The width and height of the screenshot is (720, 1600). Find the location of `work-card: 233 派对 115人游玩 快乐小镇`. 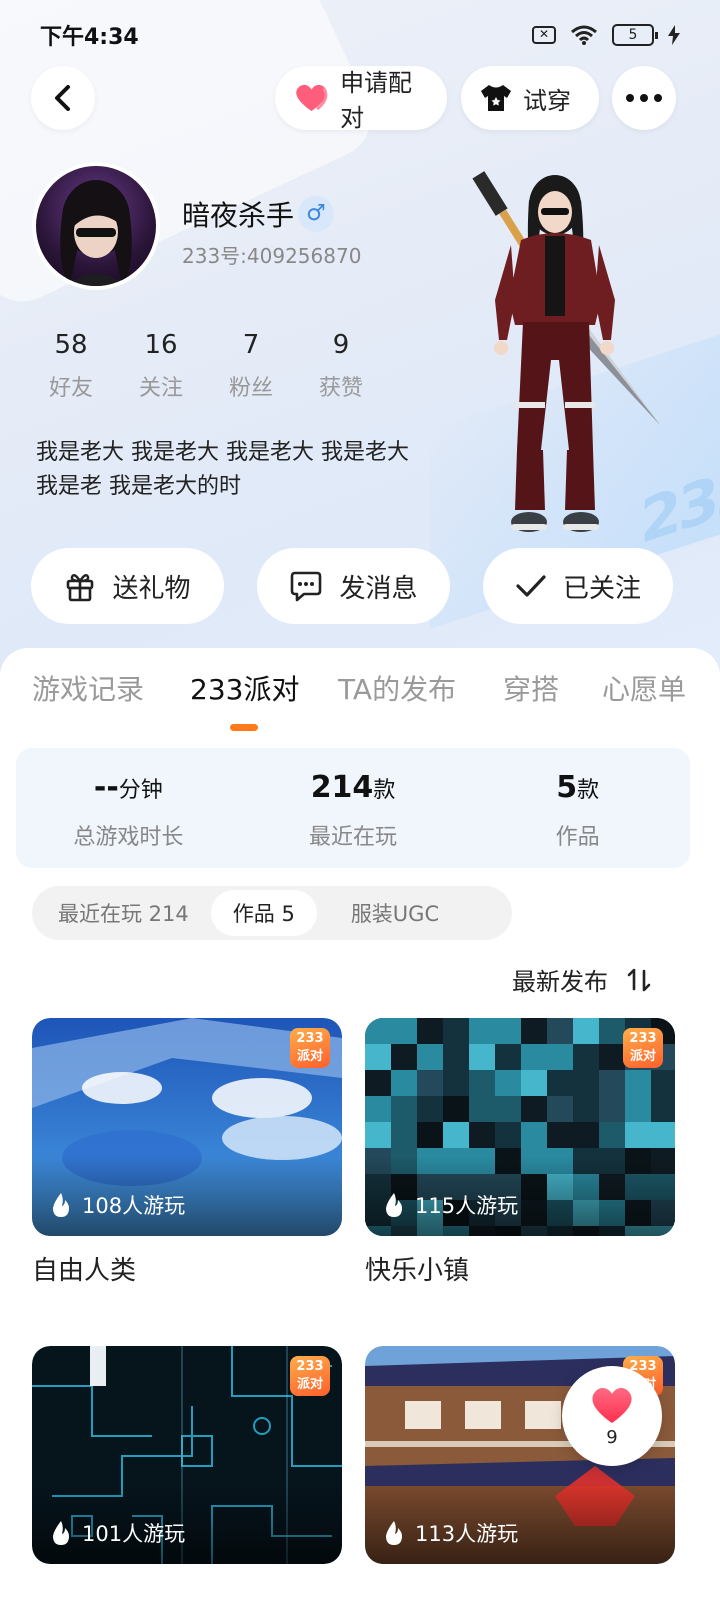

work-card: 233 派对 115人游玩 快乐小镇 is located at coordinates (520, 1152).